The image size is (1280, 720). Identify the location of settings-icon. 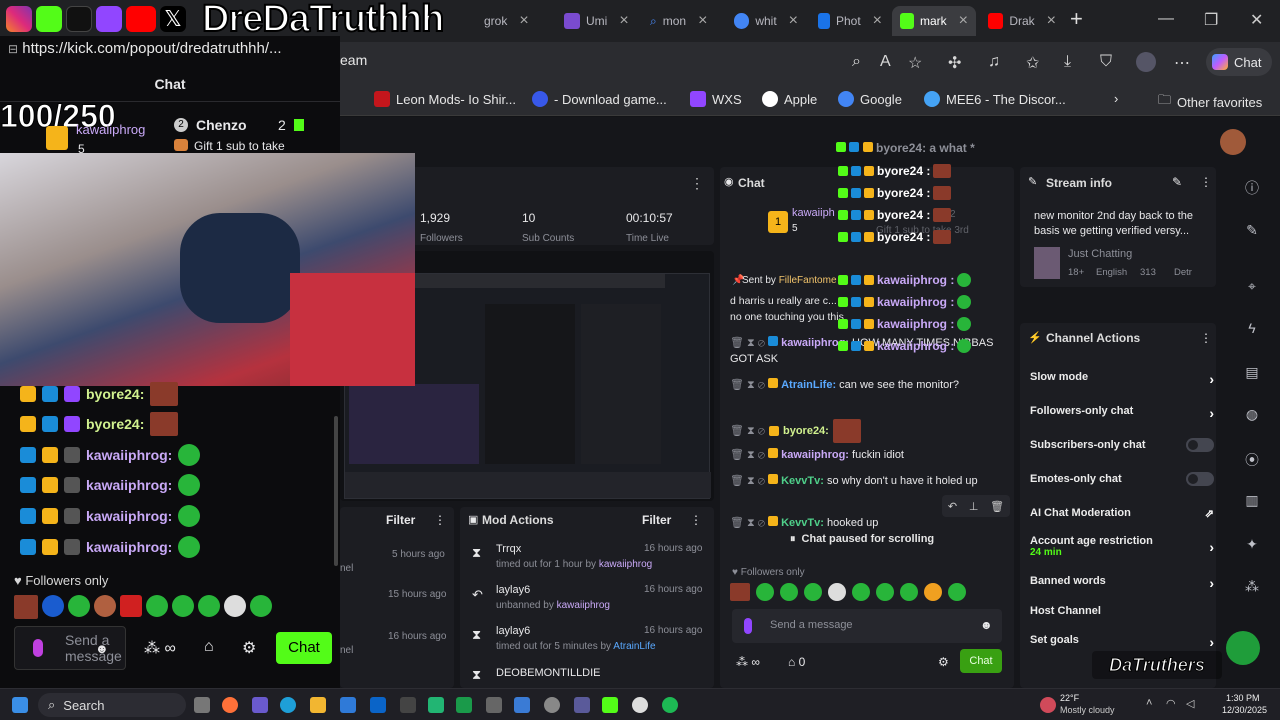
(552, 705).